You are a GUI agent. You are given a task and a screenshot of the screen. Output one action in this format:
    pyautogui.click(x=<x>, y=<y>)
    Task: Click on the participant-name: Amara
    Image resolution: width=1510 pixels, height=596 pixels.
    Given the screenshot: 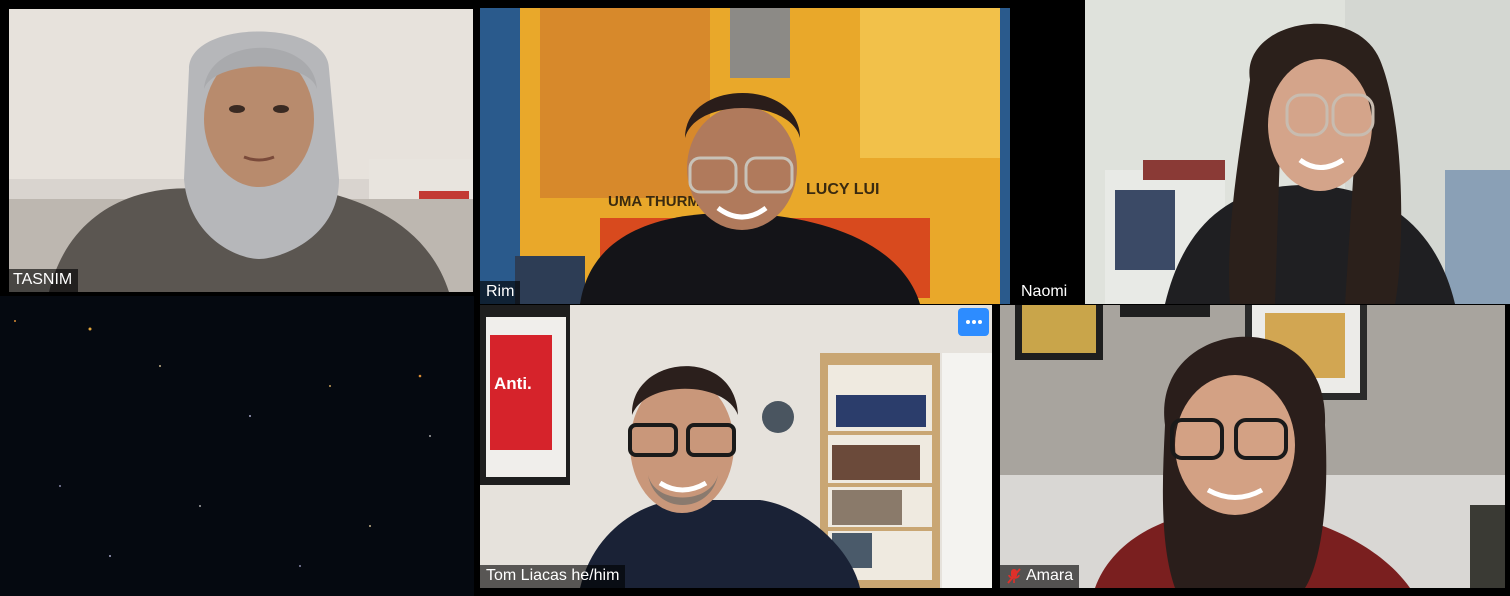 What is the action you would take?
    pyautogui.click(x=1050, y=575)
    